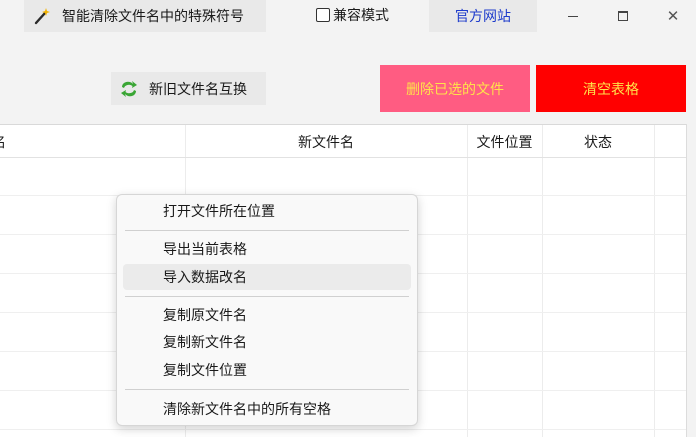 This screenshot has height=437, width=696. Describe the element at coordinates (92, 141) in the screenshot. I see `column-header-old-name: 名` at that location.